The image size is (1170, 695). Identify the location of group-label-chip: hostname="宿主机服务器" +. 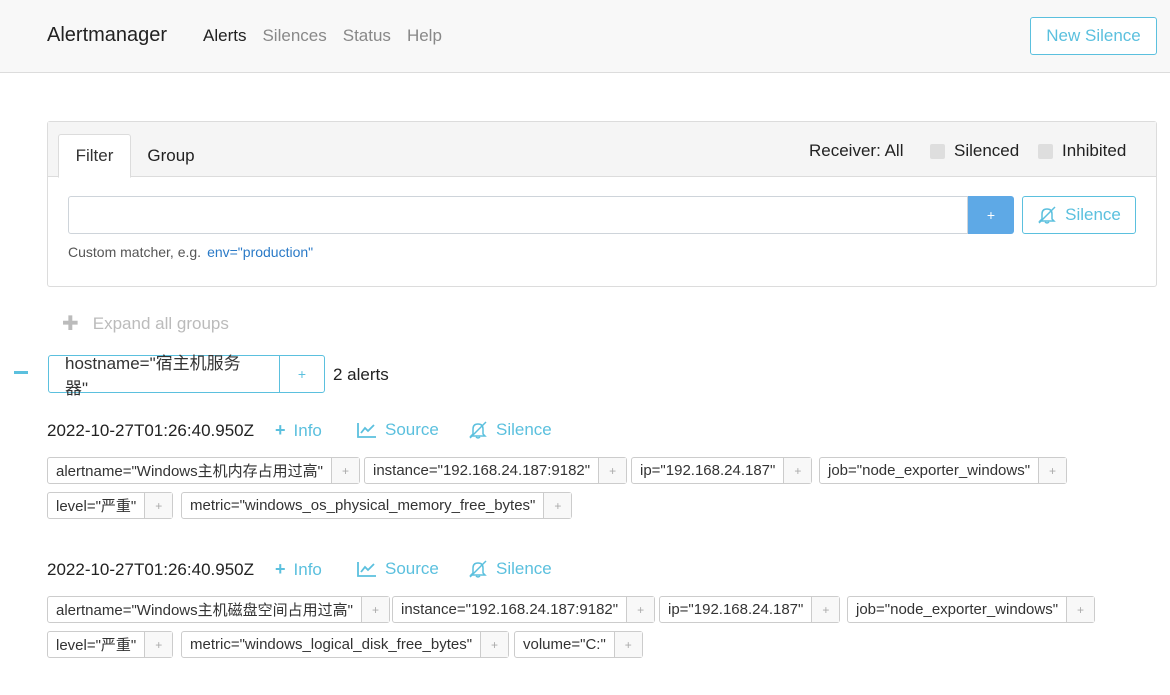
(186, 376).